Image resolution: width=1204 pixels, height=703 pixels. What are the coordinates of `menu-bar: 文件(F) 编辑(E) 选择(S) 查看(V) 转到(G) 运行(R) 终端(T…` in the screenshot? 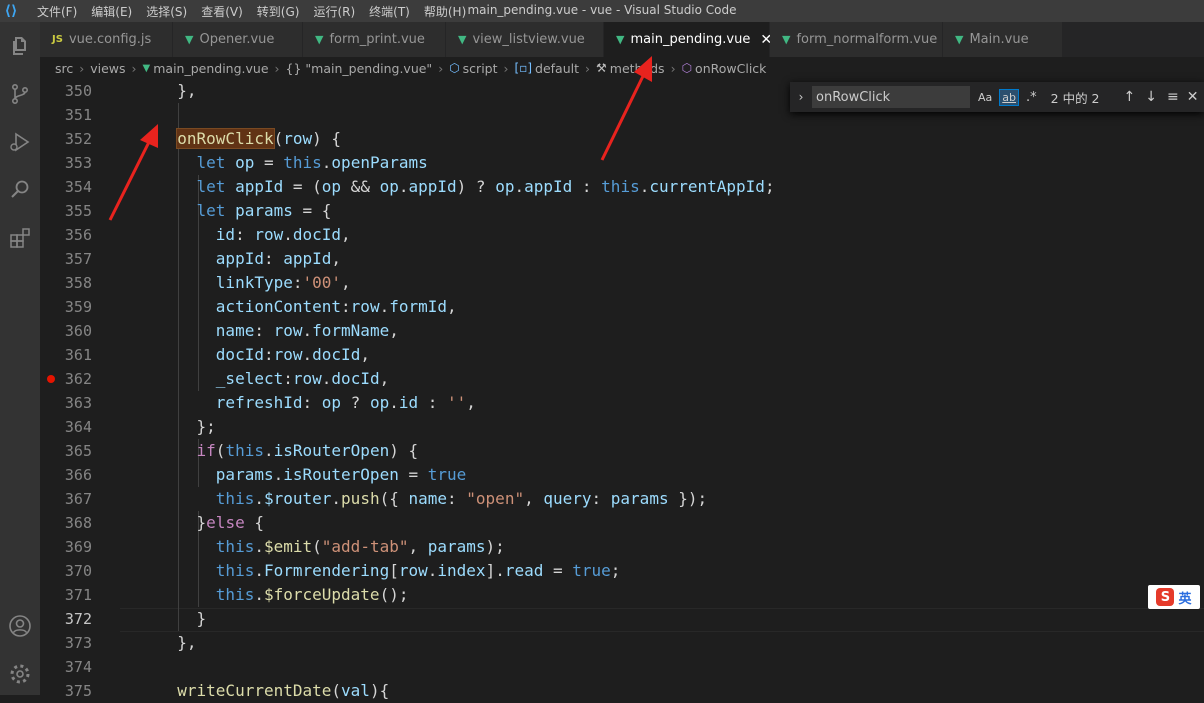 It's located at (251, 11).